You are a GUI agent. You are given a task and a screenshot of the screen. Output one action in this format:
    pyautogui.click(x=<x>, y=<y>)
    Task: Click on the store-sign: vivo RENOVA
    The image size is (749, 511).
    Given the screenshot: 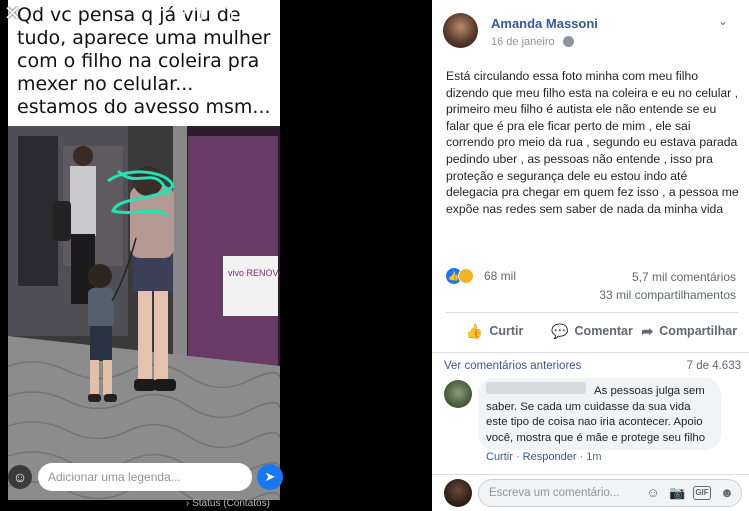 What is the action you would take?
    pyautogui.click(x=254, y=273)
    